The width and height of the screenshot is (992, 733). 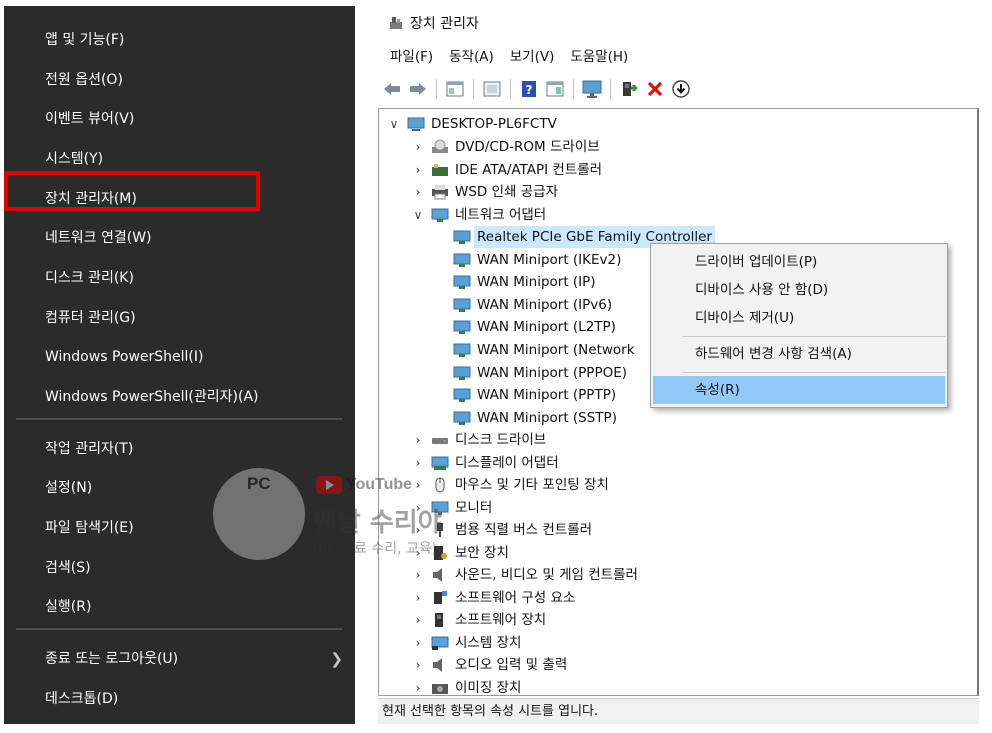 What do you see at coordinates (440, 170) in the screenshot?
I see `ide-controller-icon` at bounding box center [440, 170].